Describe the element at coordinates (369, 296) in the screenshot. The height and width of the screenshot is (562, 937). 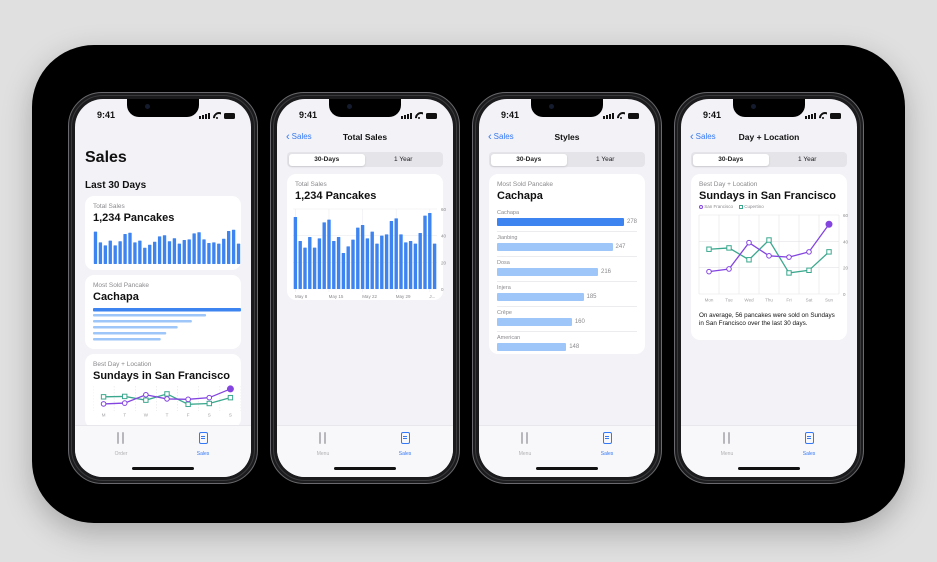
I see `x-tick-label: May 22` at that location.